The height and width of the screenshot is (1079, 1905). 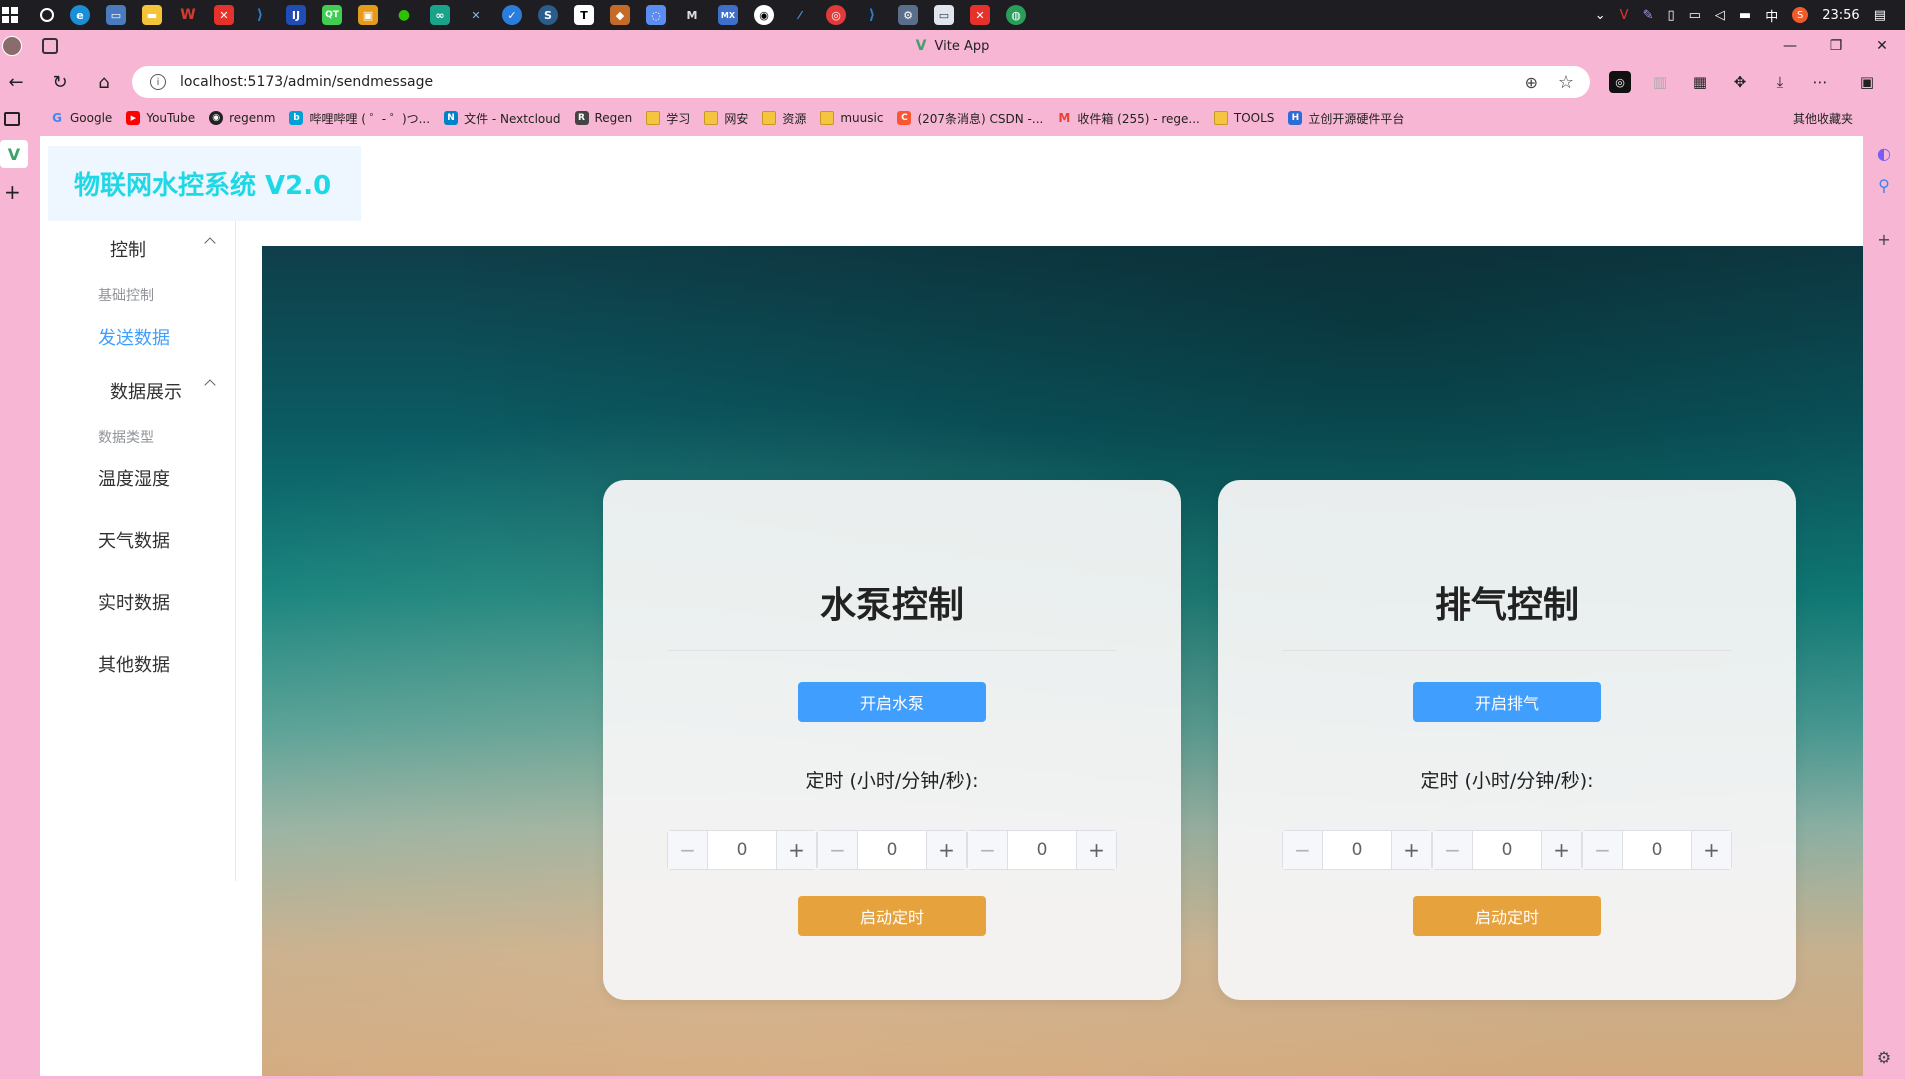 What do you see at coordinates (10, 15) in the screenshot?
I see `windows-start-icon` at bounding box center [10, 15].